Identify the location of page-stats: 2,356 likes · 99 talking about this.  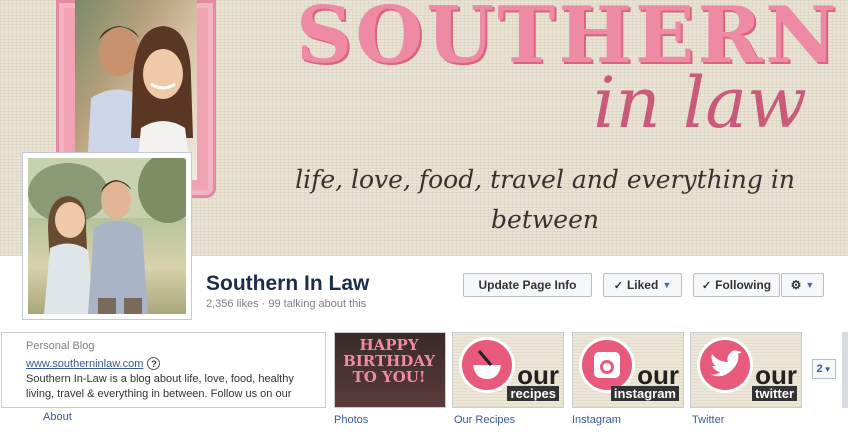
(286, 304).